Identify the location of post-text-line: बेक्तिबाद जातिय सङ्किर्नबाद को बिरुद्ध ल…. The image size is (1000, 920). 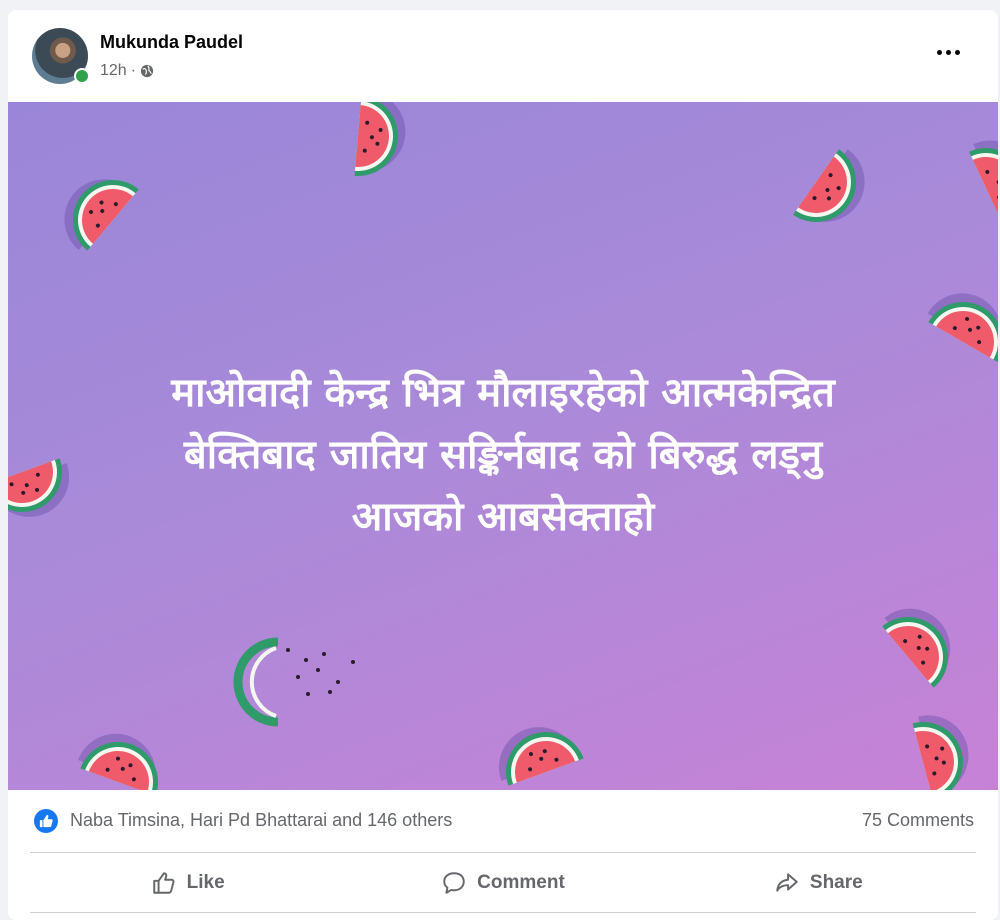
(503, 455).